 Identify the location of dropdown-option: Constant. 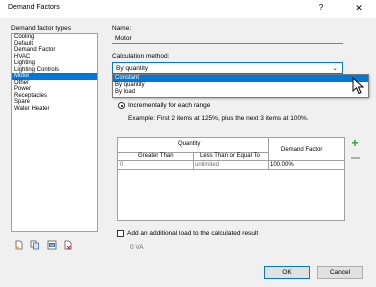
(240, 79).